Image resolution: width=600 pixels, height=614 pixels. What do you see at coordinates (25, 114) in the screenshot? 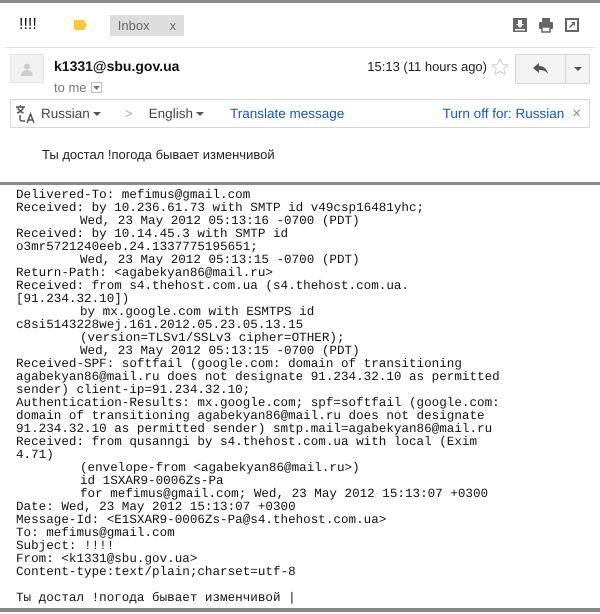
I see `translate-icon` at bounding box center [25, 114].